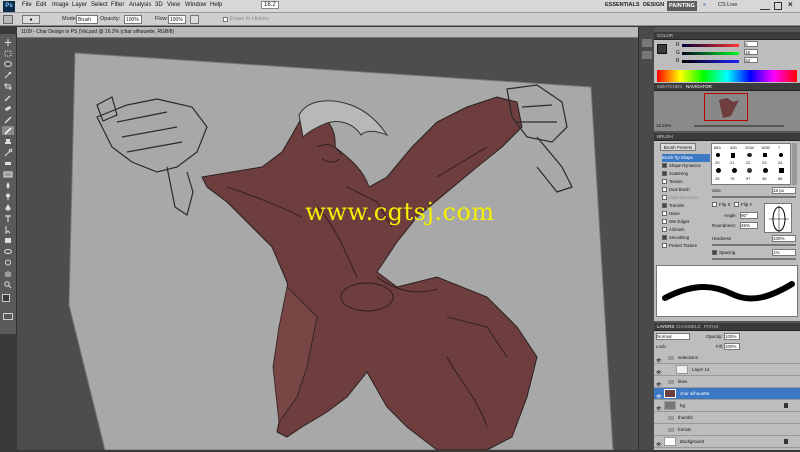 The height and width of the screenshot is (452, 800). Describe the element at coordinates (751, 44) in the screenshot. I see `red-value: 0` at that location.